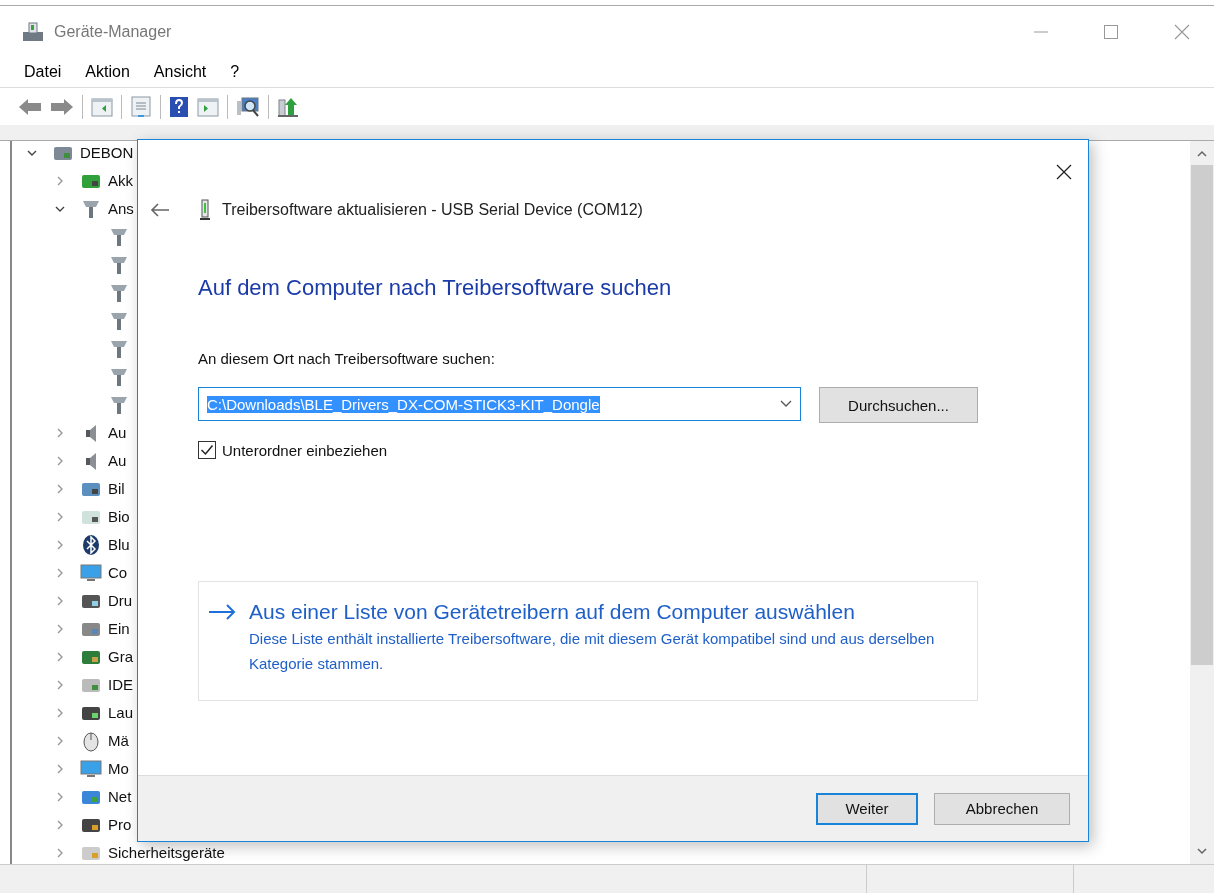 The width and height of the screenshot is (1214, 893). What do you see at coordinates (119, 545) in the screenshot?
I see `tree-item: Blu` at bounding box center [119, 545].